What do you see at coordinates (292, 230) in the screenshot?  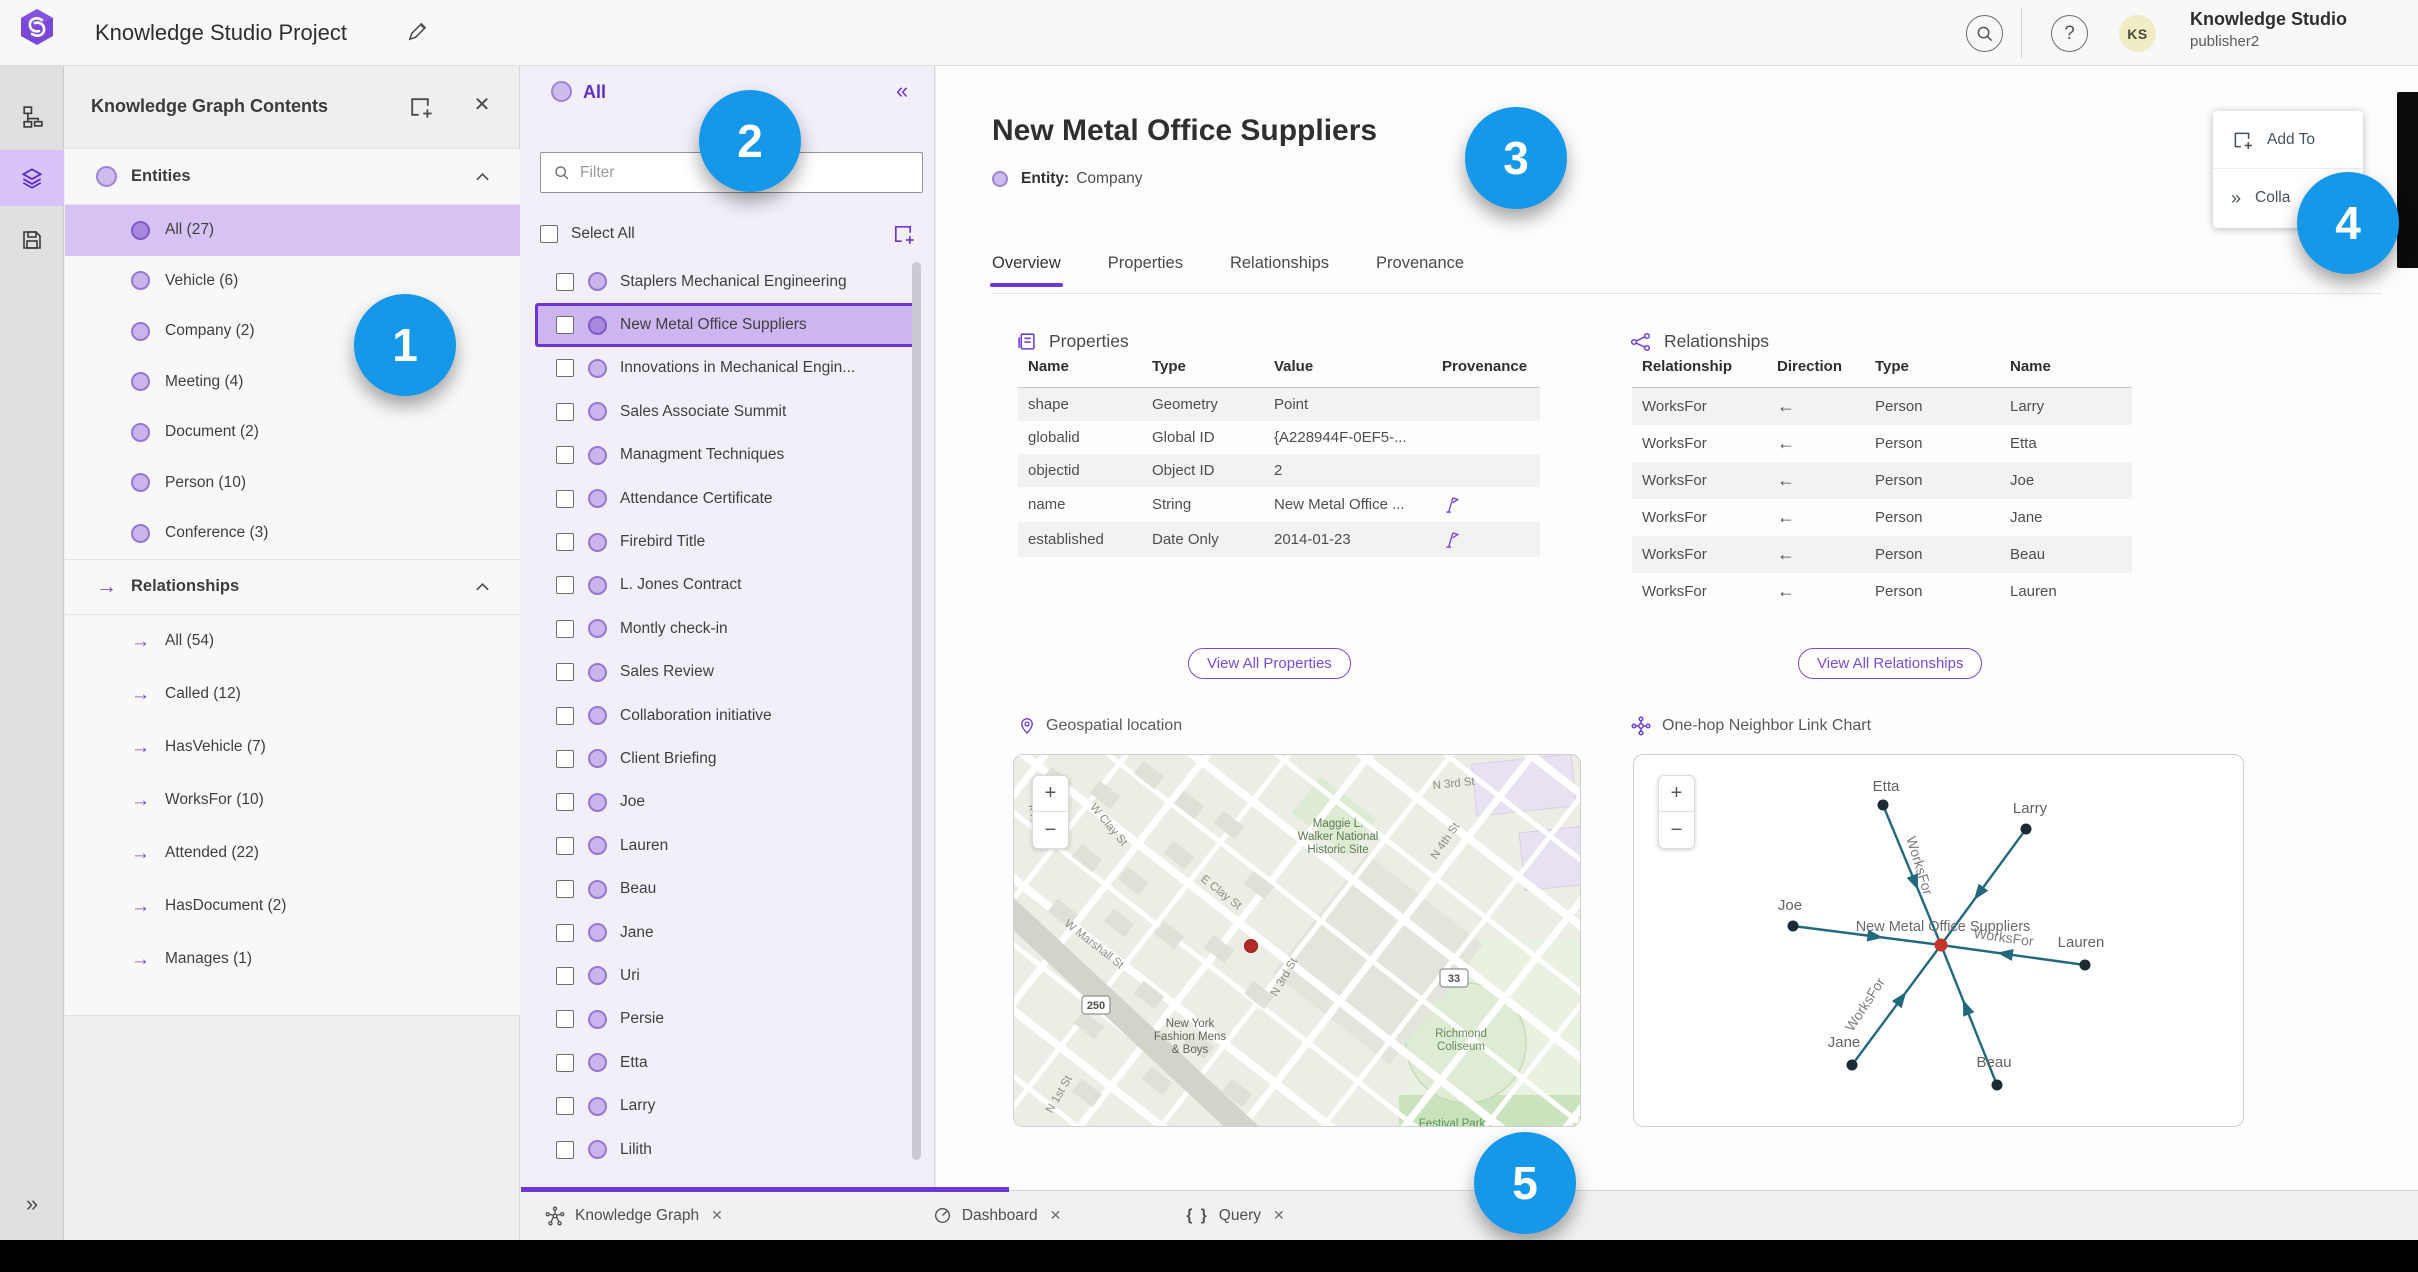 I see `entity-type-item: All (27)` at bounding box center [292, 230].